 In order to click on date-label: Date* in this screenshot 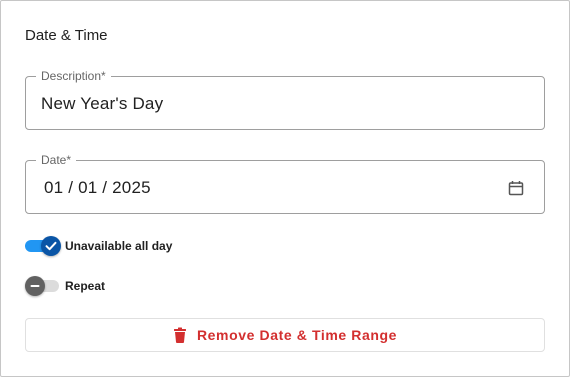, I will do `click(56, 160)`.